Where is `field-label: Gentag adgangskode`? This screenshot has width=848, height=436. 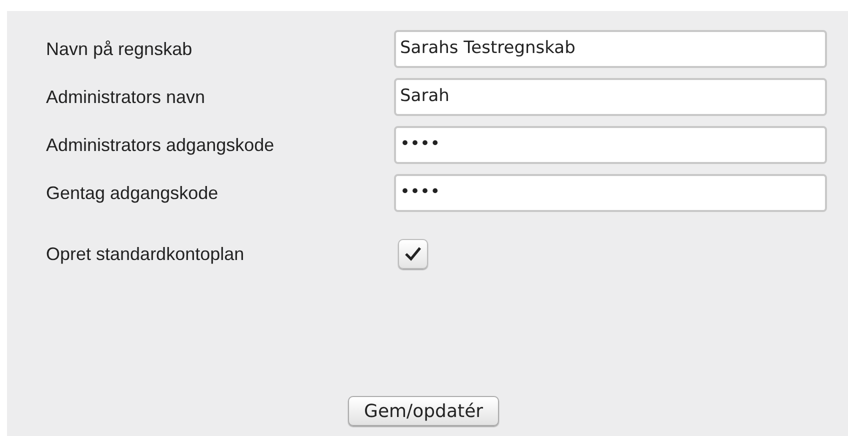
field-label: Gentag adgangskode is located at coordinates (132, 192).